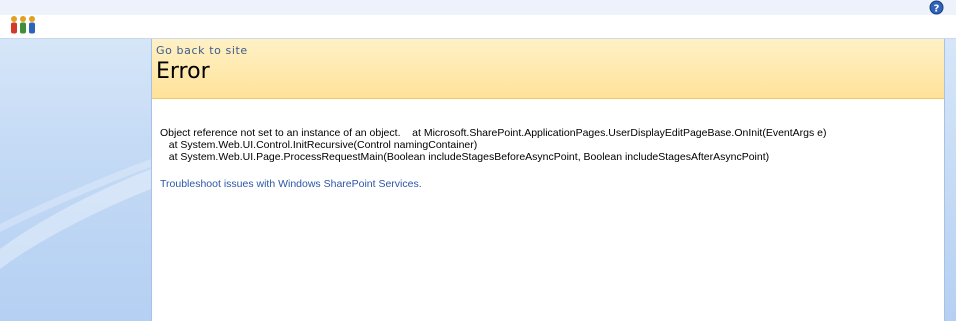 The height and width of the screenshot is (321, 956). I want to click on top-strip, so click(478, 7).